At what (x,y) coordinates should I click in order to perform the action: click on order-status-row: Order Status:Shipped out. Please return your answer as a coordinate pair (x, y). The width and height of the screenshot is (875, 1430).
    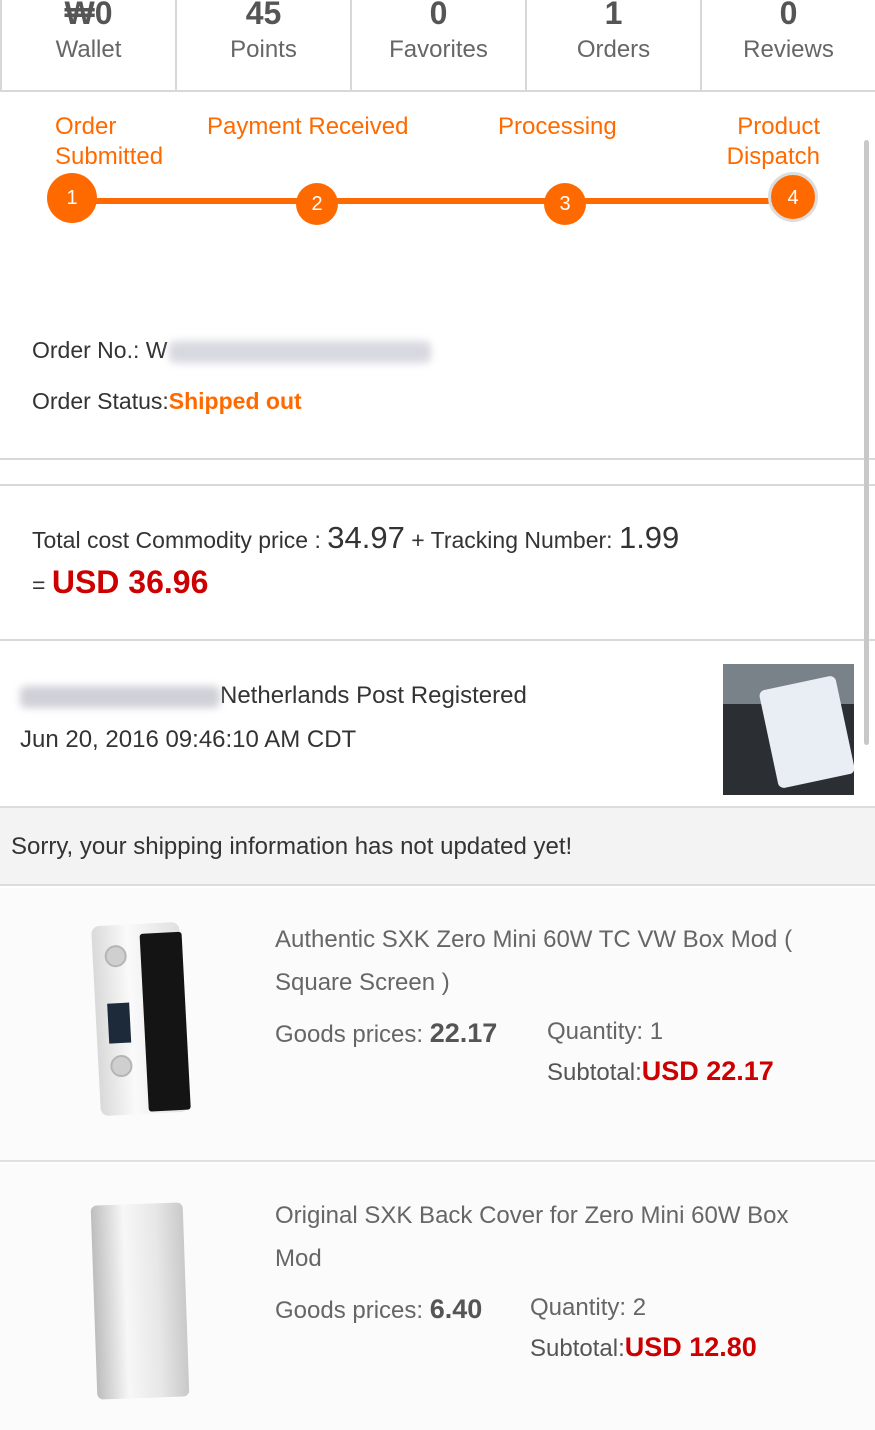
    Looking at the image, I should click on (167, 401).